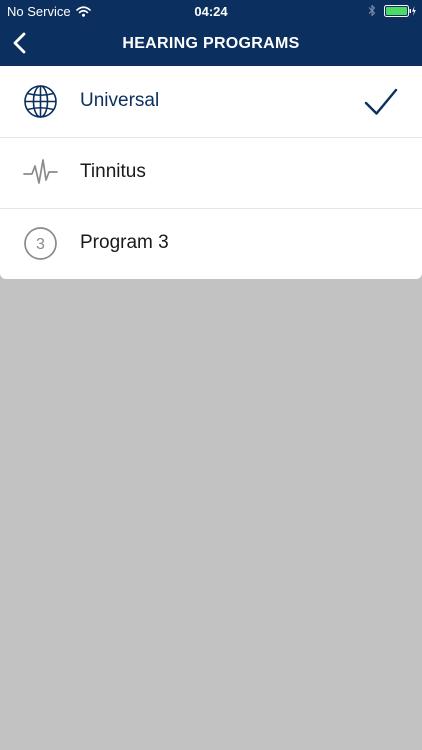 Image resolution: width=422 pixels, height=750 pixels. I want to click on program-label: Tinnitus, so click(113, 171).